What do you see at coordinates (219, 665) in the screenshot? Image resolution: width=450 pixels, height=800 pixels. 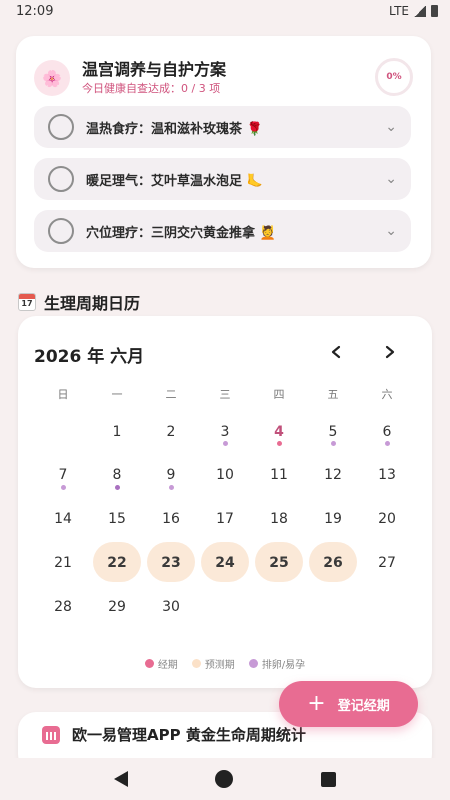 I see `legend-label: 预测期` at bounding box center [219, 665].